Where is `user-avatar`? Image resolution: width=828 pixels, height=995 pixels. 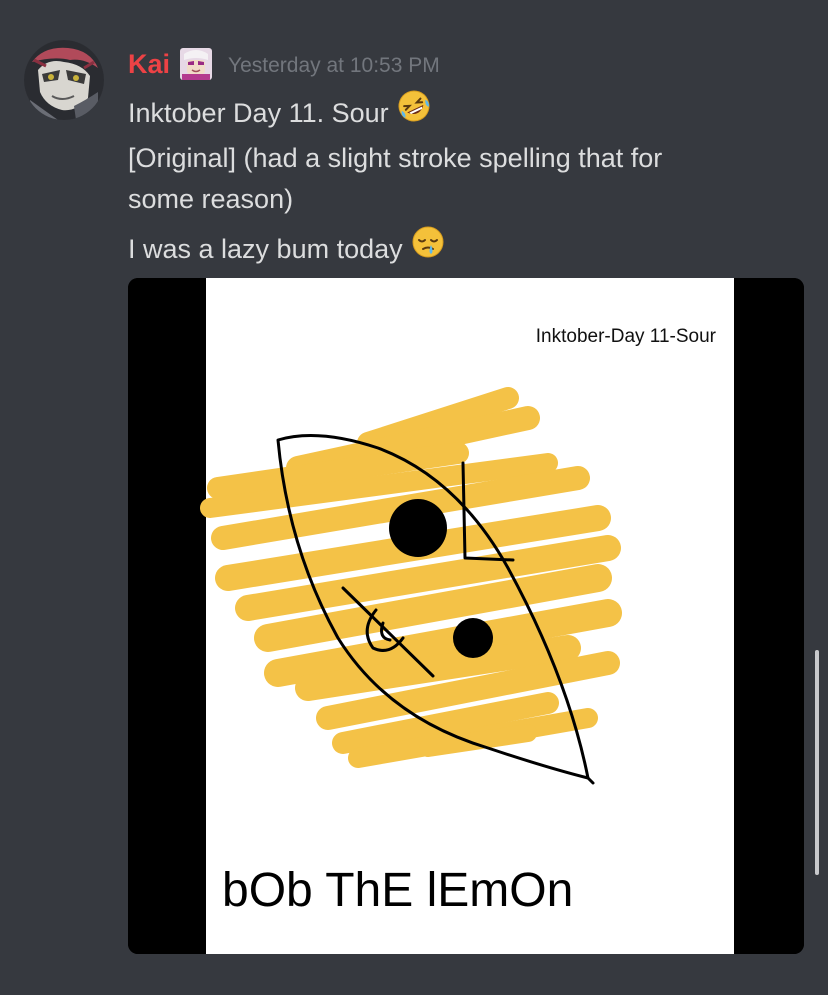 user-avatar is located at coordinates (64, 80).